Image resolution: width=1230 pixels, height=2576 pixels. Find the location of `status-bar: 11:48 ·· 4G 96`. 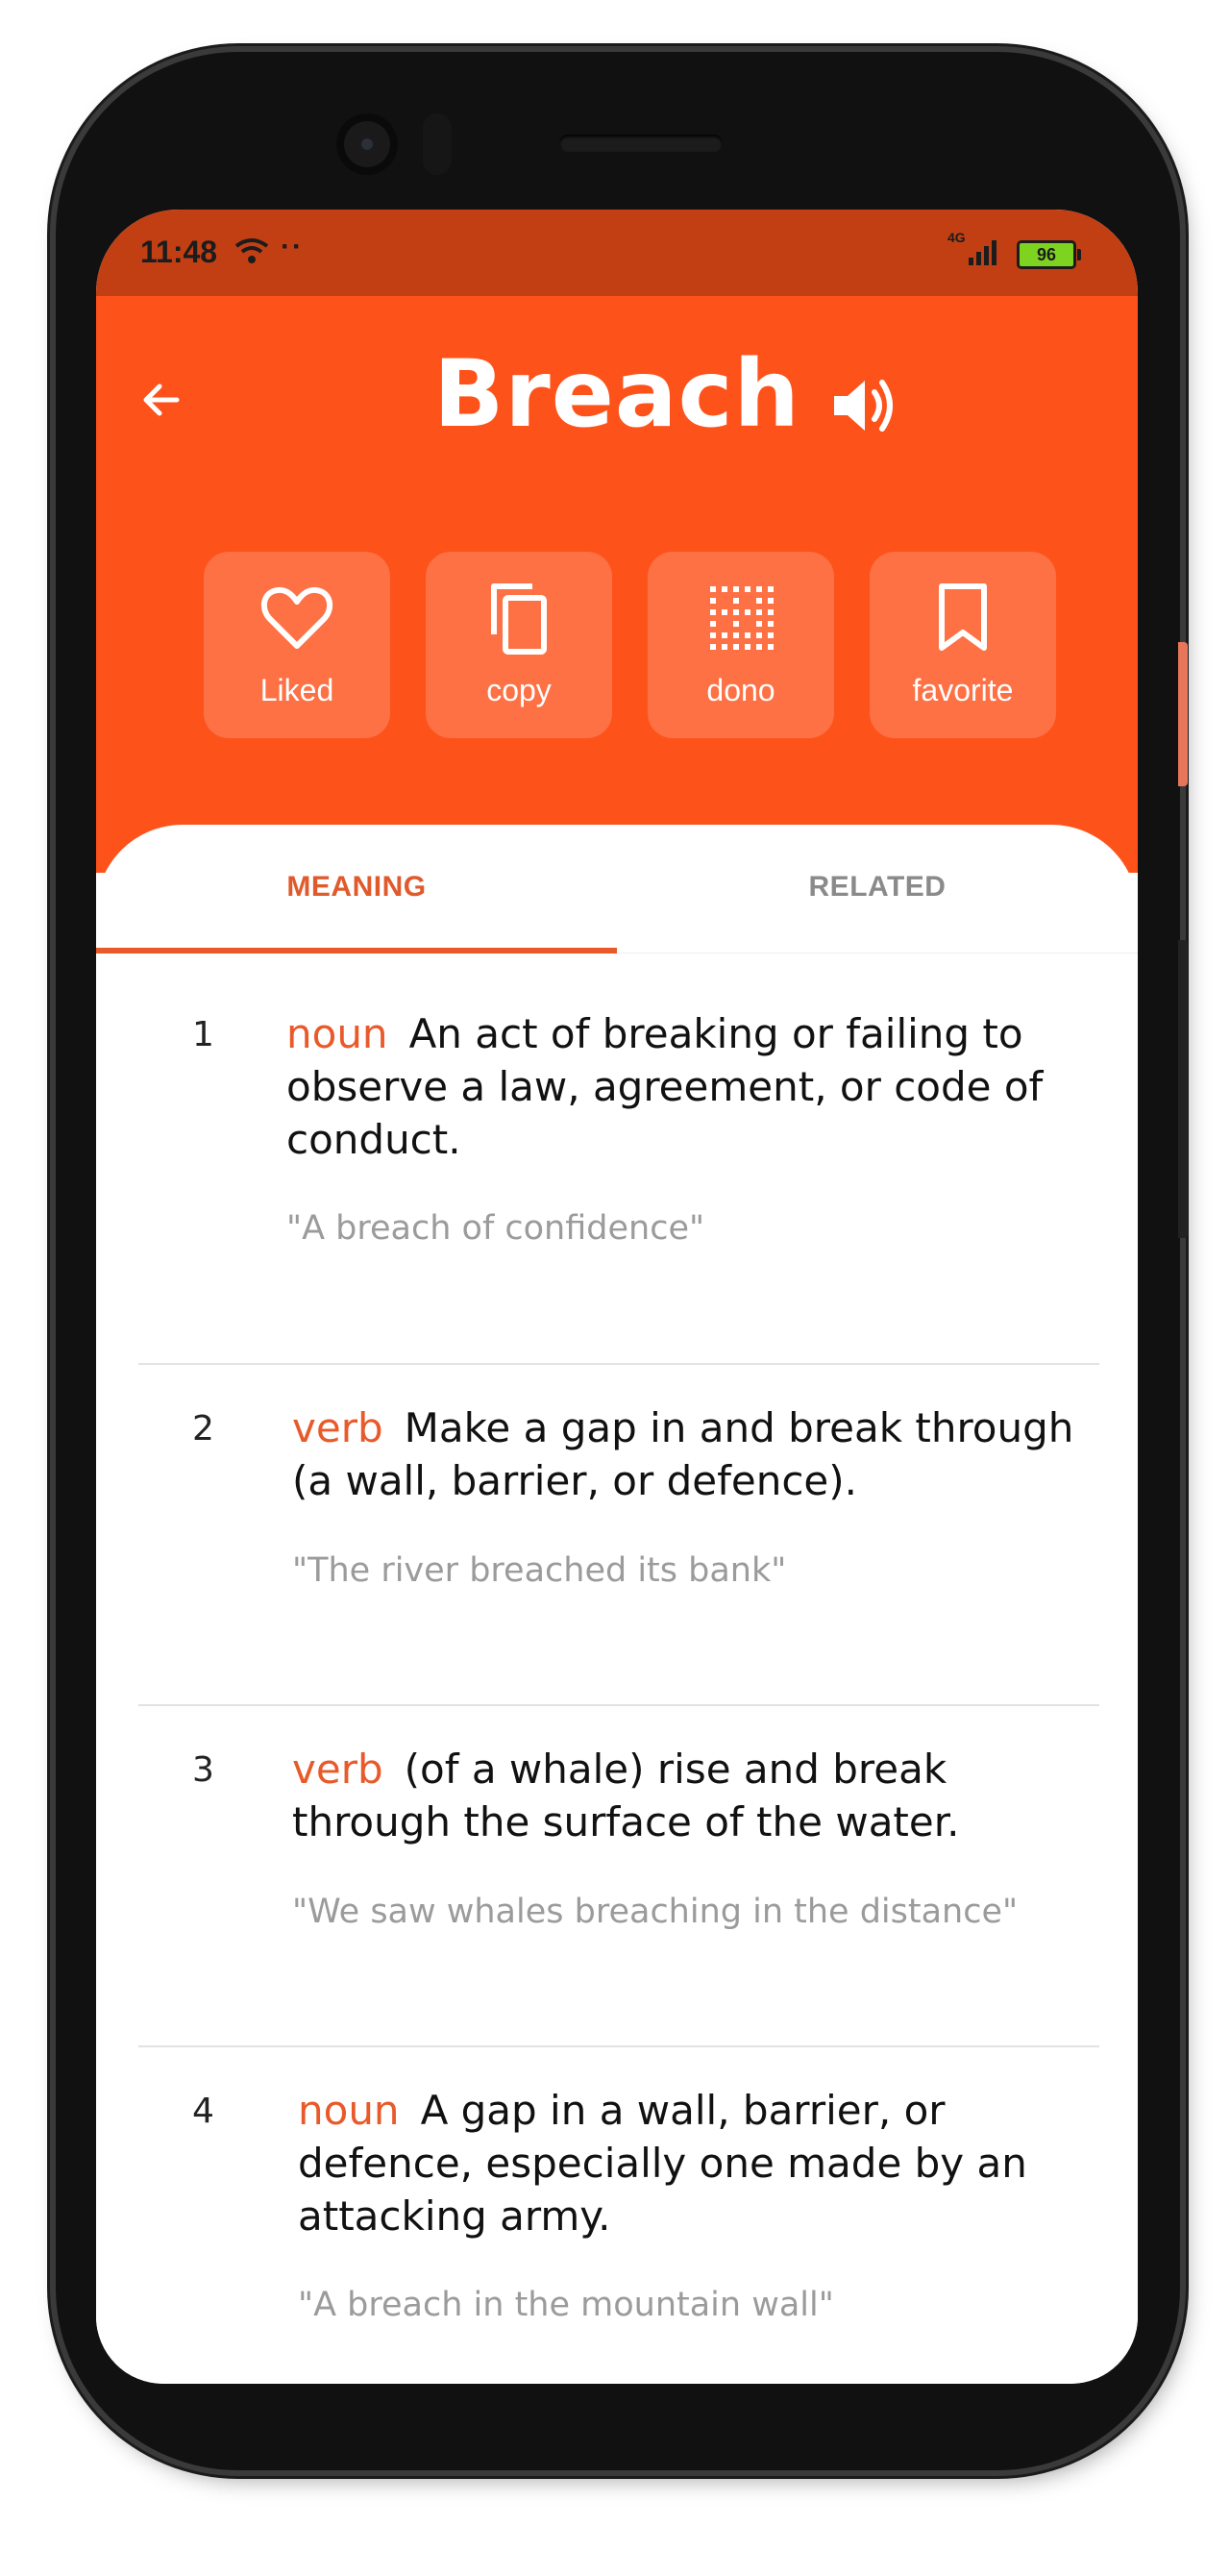

status-bar: 11:48 ·· 4G 96 is located at coordinates (617, 253).